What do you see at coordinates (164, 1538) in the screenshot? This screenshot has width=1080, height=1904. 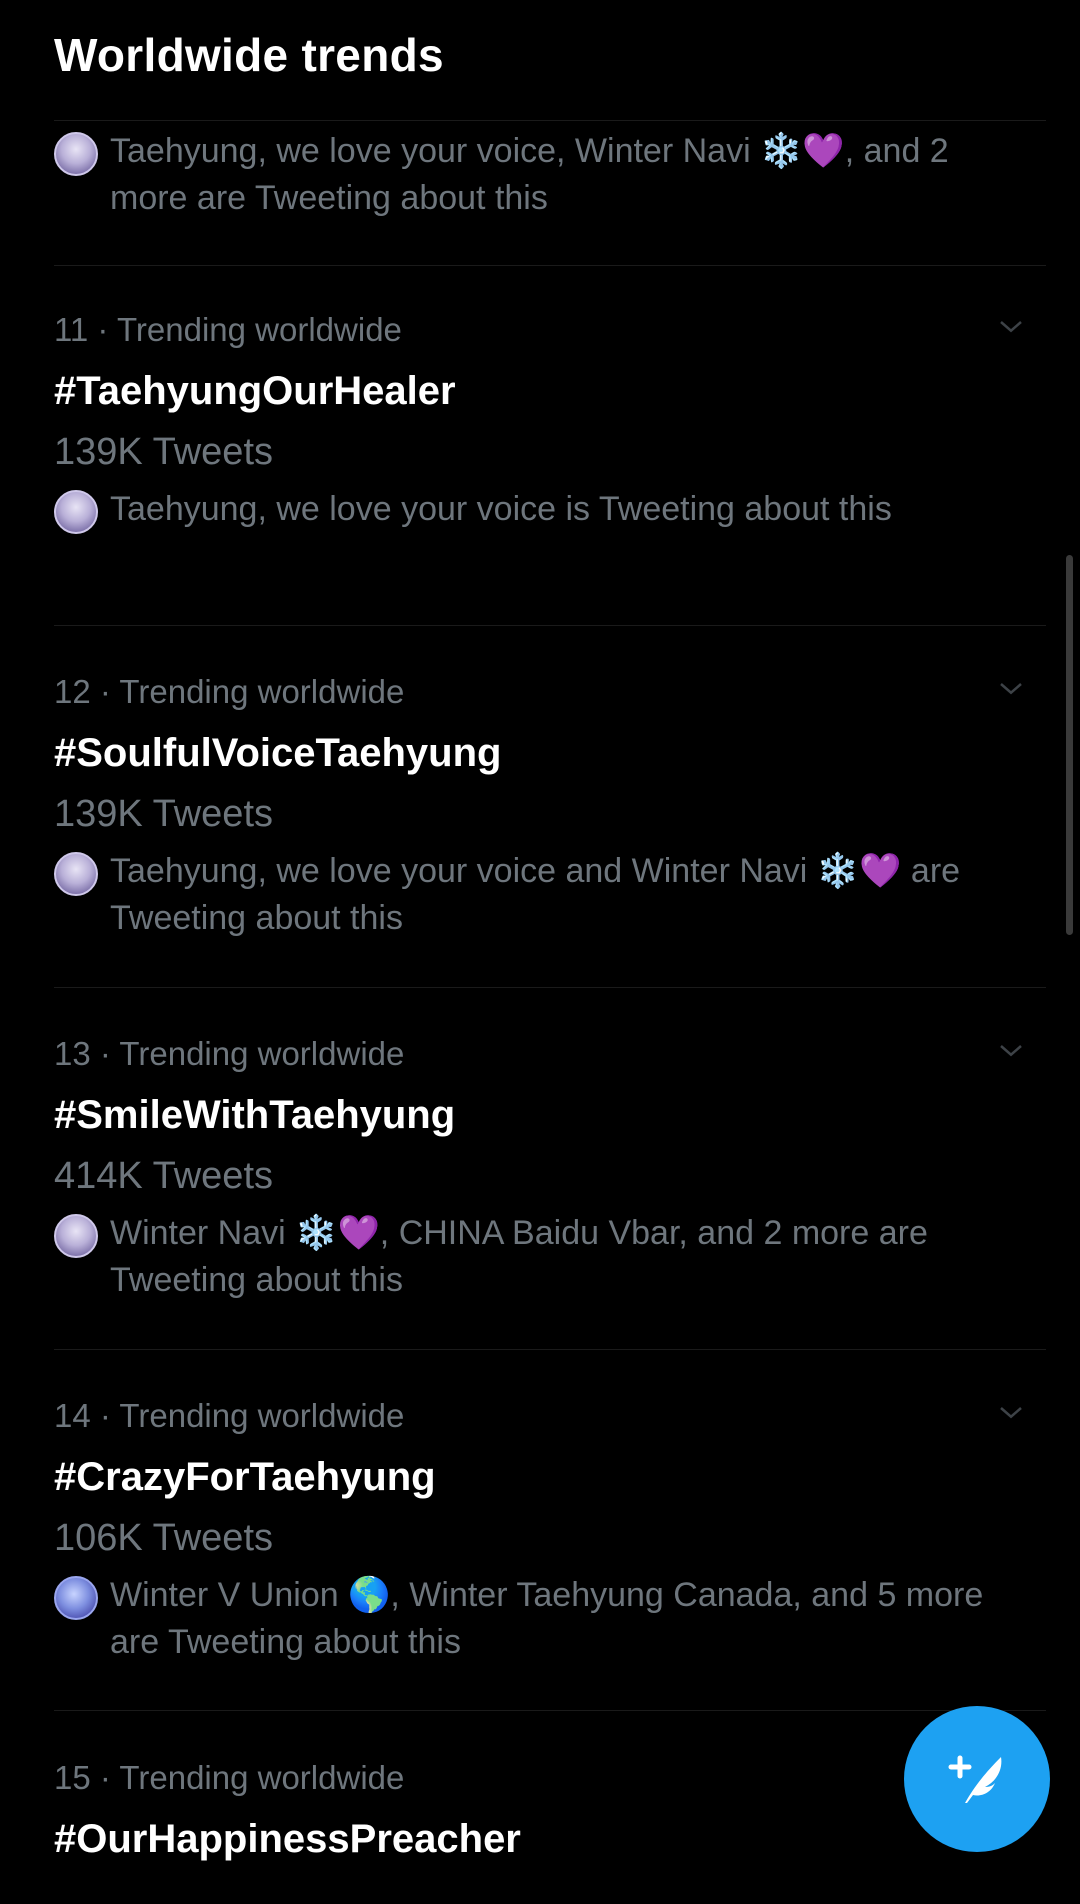 I see `tweet-count: 106K Tweets` at bounding box center [164, 1538].